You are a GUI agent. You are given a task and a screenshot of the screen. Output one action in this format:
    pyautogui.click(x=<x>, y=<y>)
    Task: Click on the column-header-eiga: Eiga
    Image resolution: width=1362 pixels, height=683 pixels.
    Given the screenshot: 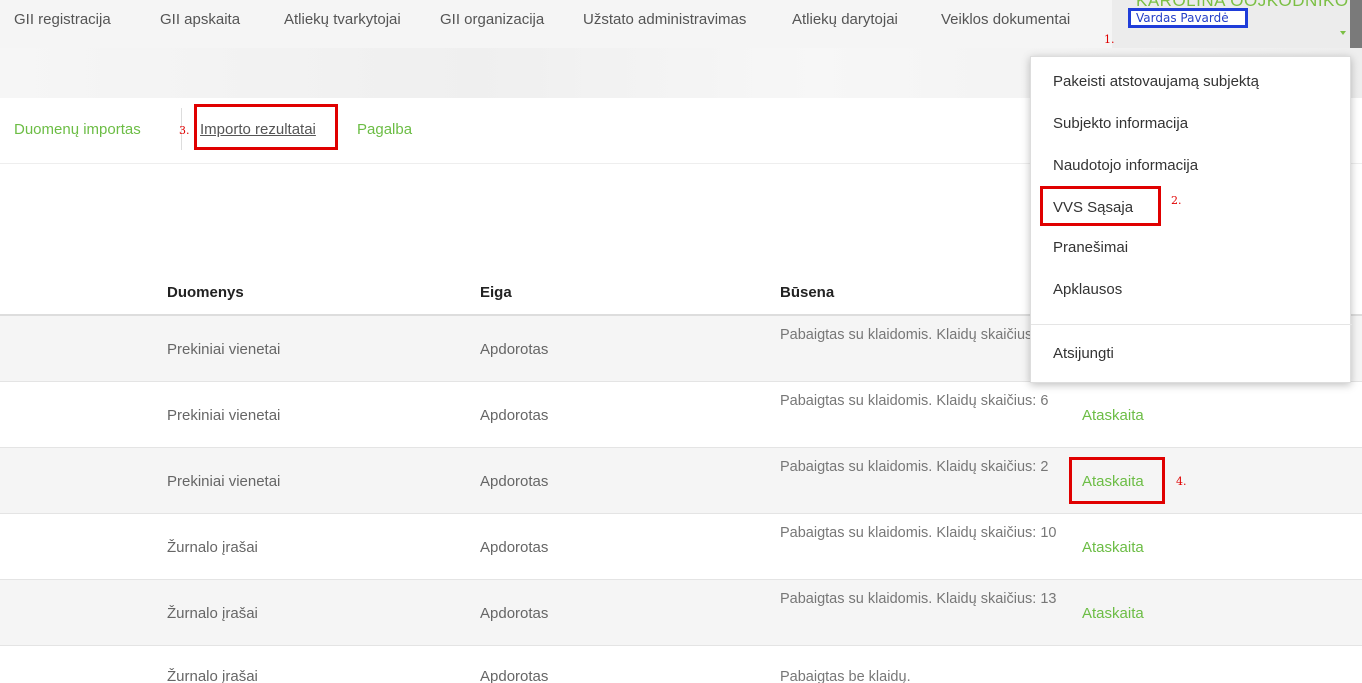 What is the action you would take?
    pyautogui.click(x=496, y=292)
    